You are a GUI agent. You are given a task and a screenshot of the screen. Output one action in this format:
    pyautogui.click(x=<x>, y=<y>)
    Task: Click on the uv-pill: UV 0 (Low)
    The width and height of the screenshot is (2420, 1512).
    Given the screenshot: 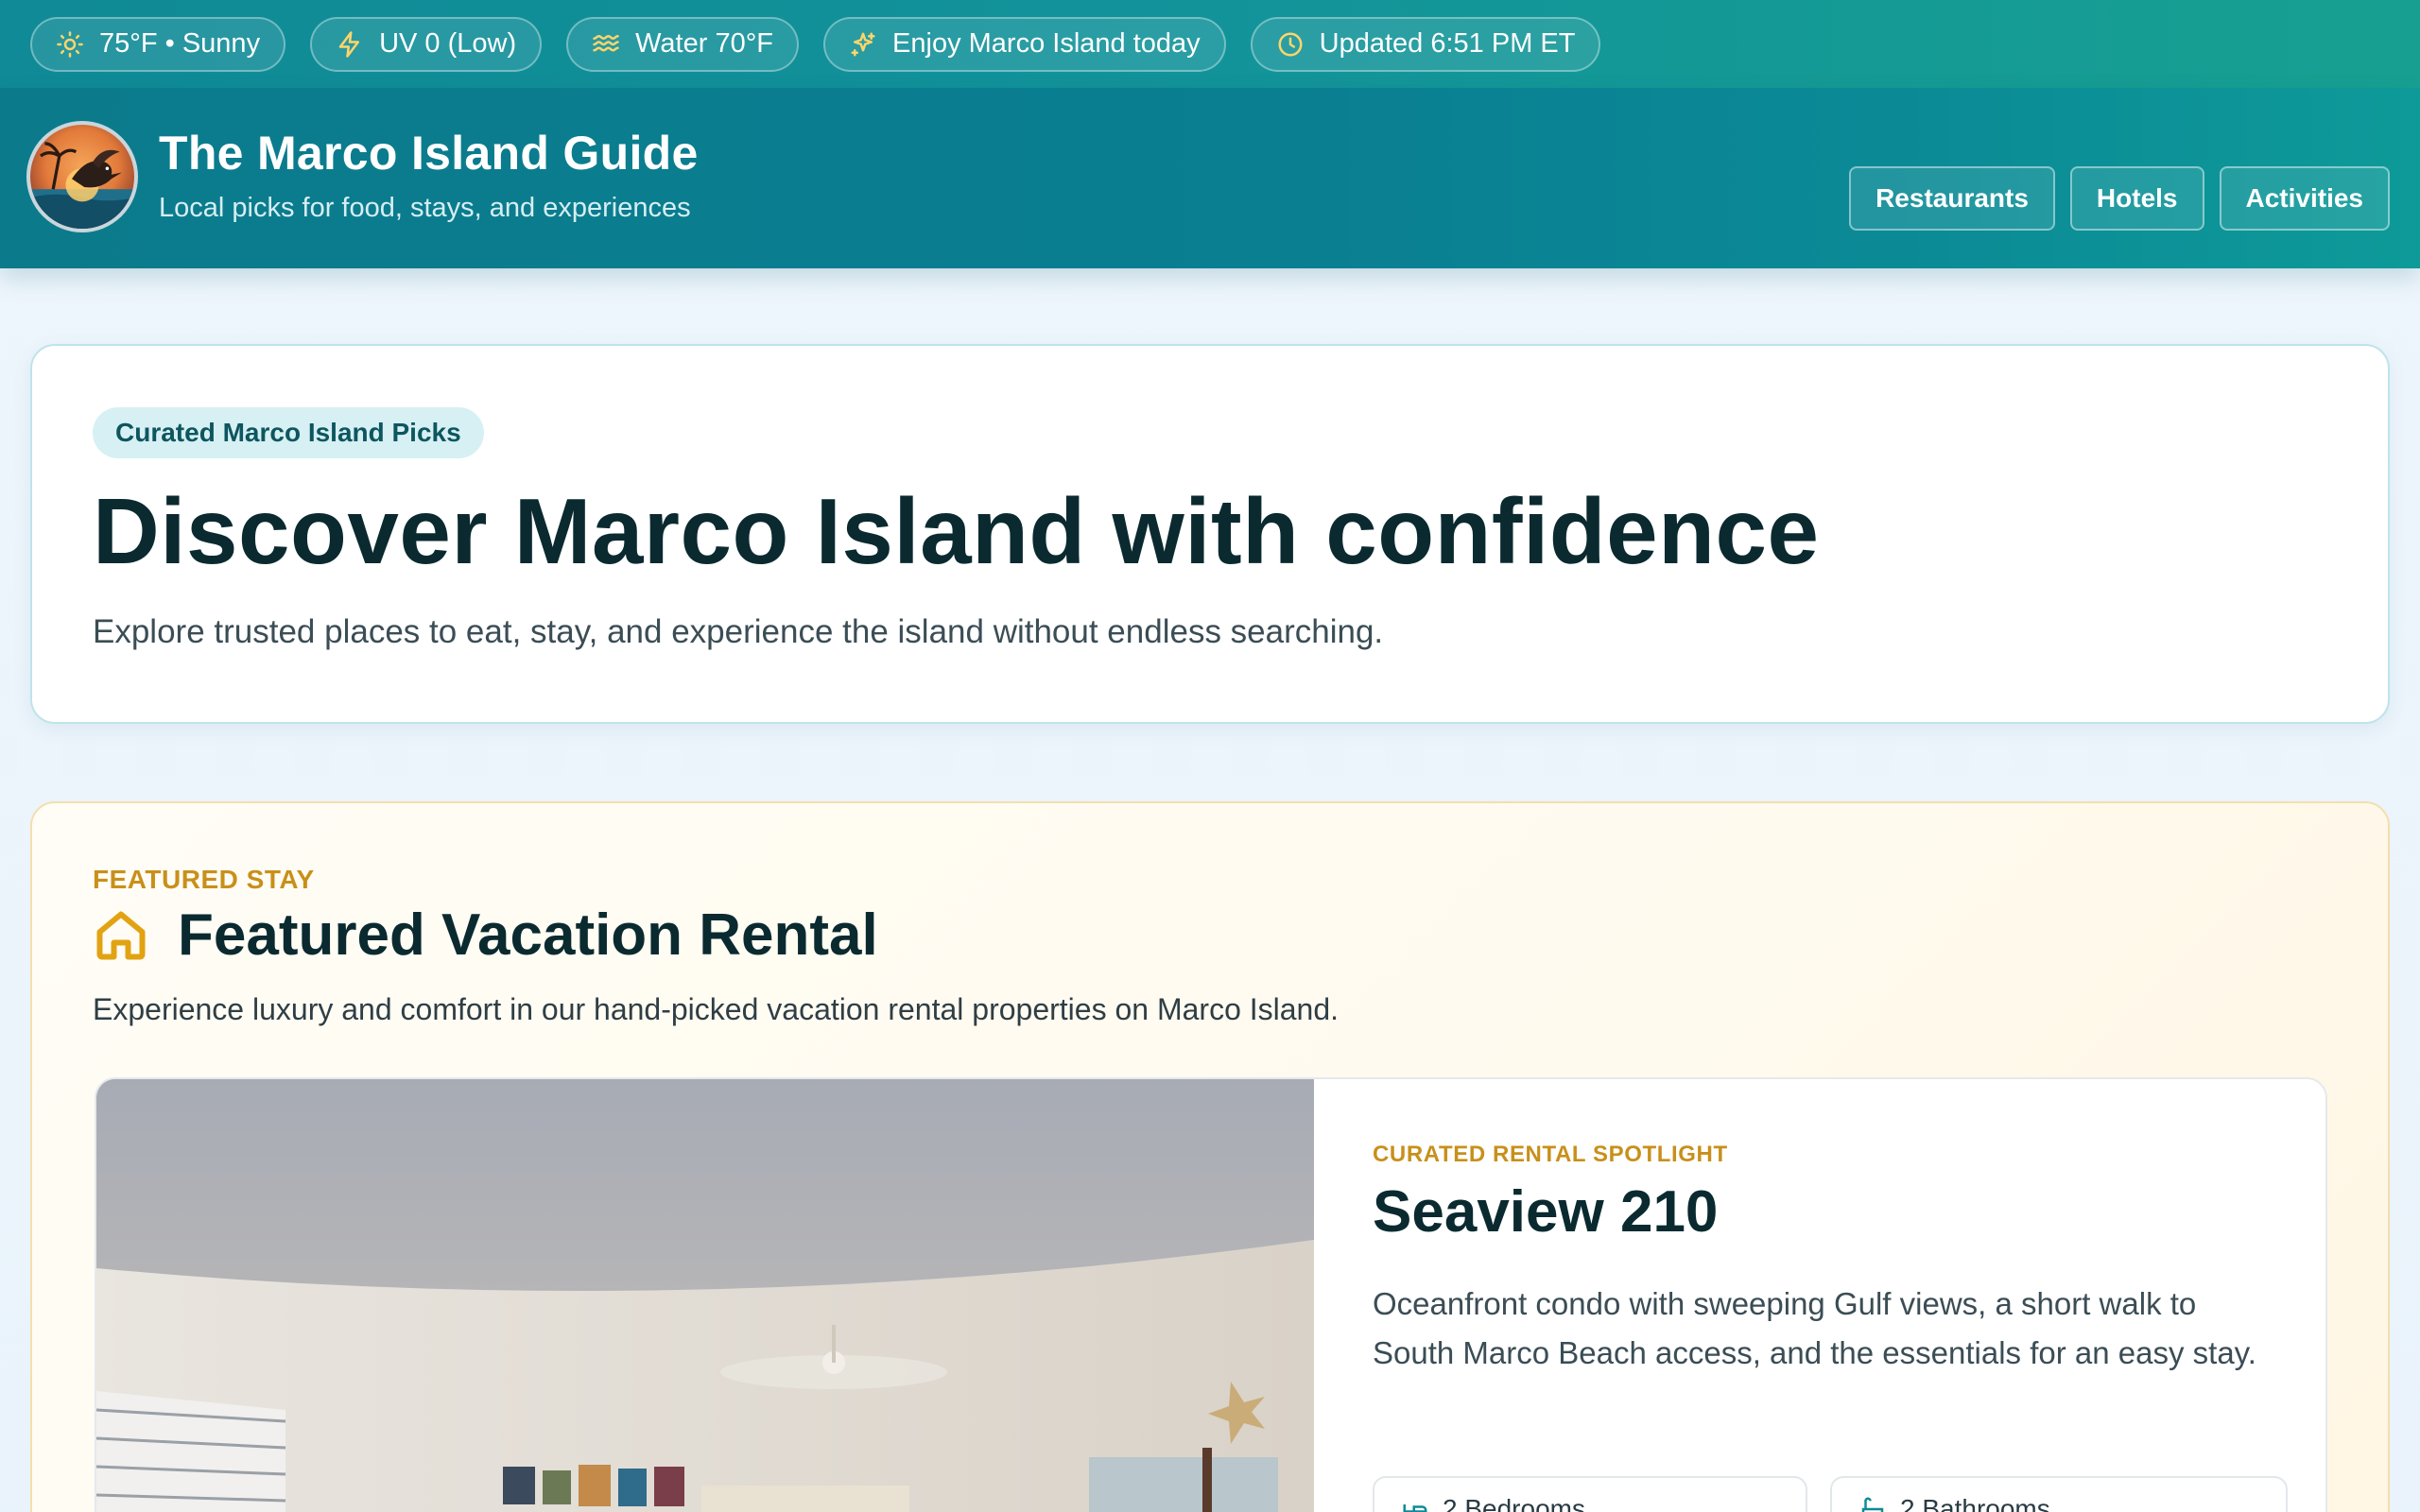 What is the action you would take?
    pyautogui.click(x=426, y=44)
    